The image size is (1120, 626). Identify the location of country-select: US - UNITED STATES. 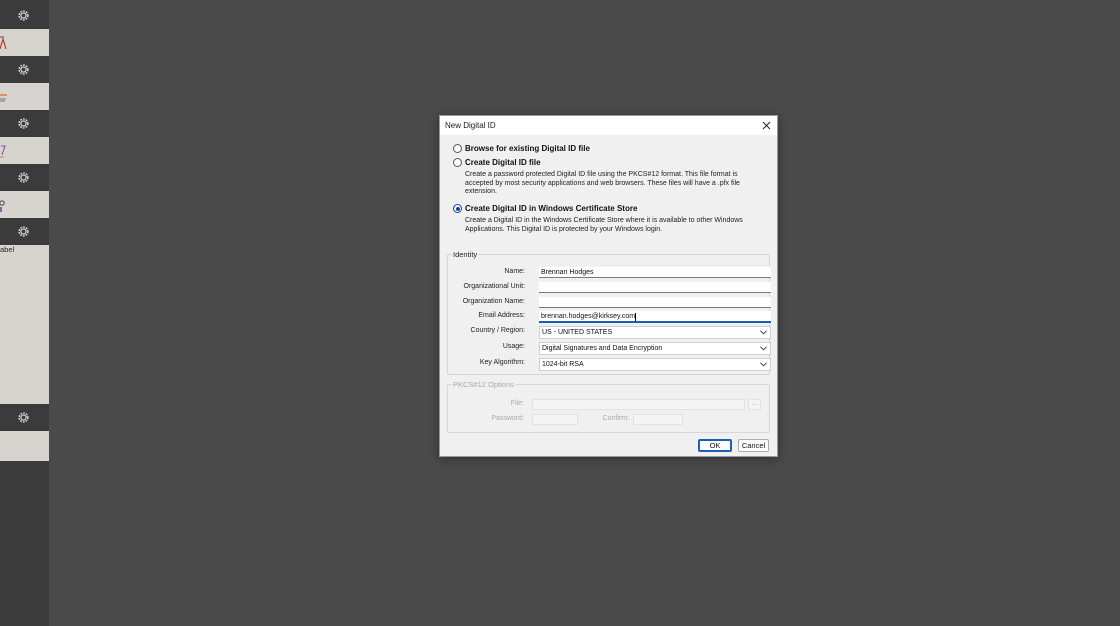
(655, 332).